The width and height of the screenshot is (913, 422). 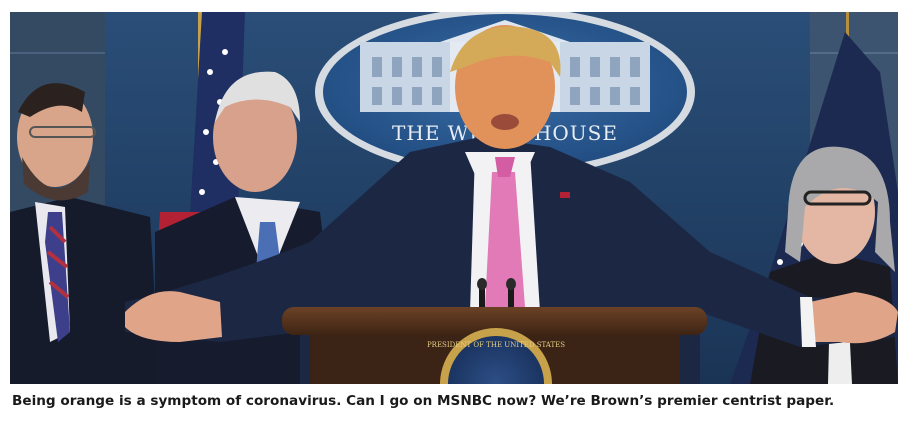 I want to click on podium: PRESIDENT OF THE UNITED STATES, so click(x=494, y=345).